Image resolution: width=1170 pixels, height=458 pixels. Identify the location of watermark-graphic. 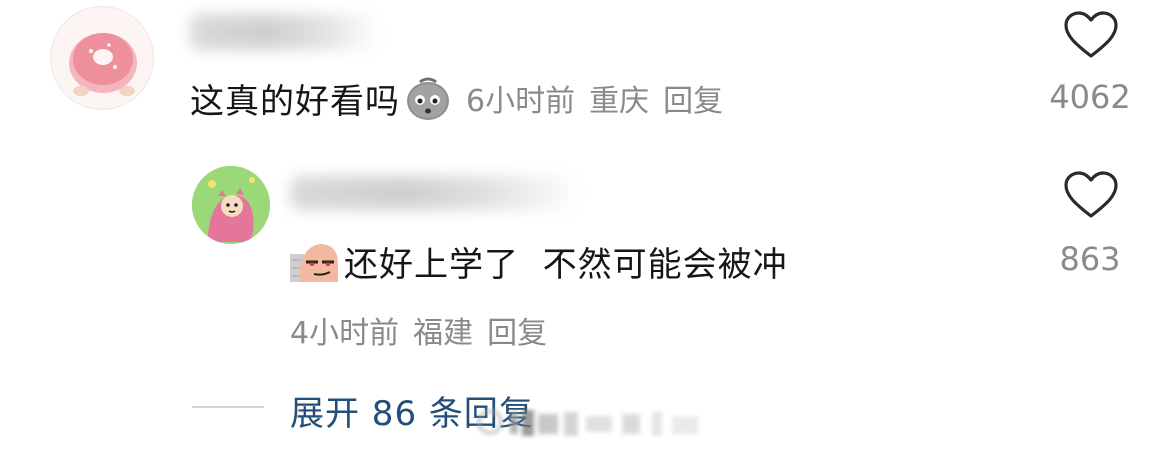
(587, 422).